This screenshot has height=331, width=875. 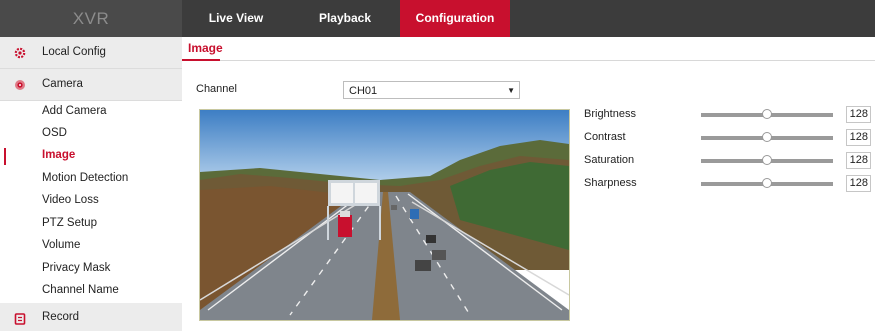 I want to click on sidebar-item-label: OSD, so click(x=54, y=133).